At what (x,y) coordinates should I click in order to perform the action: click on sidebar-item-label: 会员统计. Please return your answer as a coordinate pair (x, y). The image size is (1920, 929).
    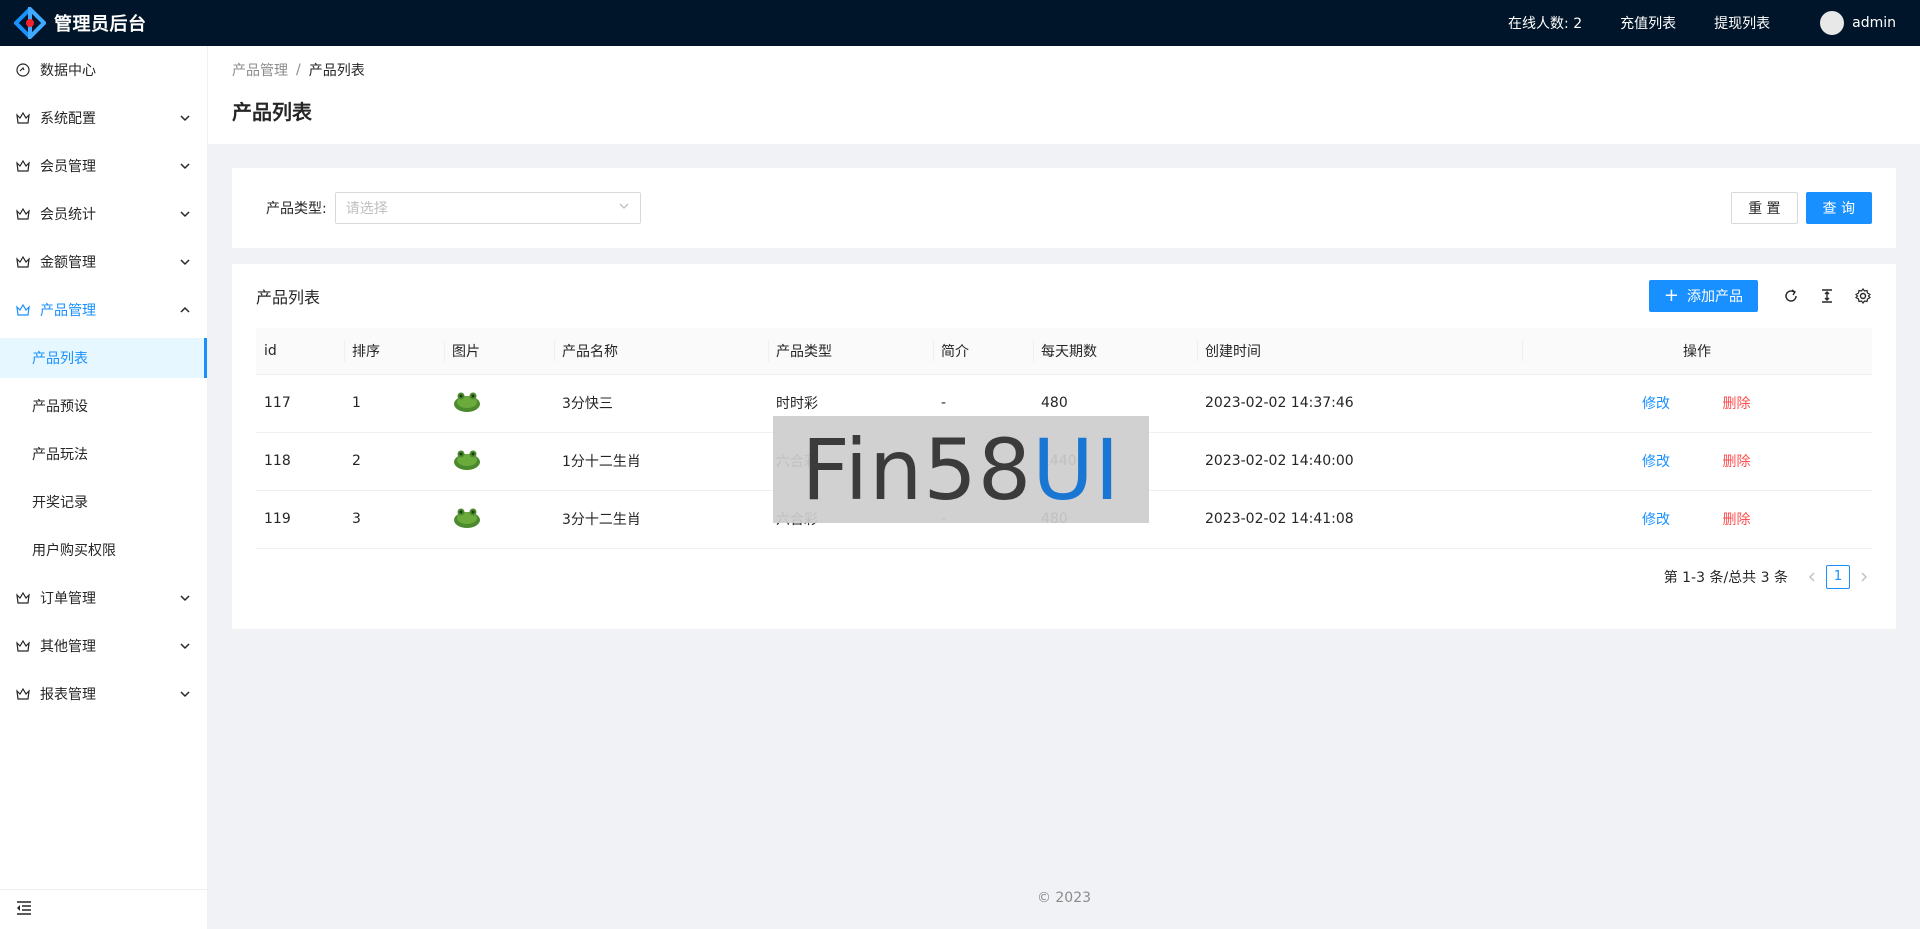
    Looking at the image, I should click on (68, 215).